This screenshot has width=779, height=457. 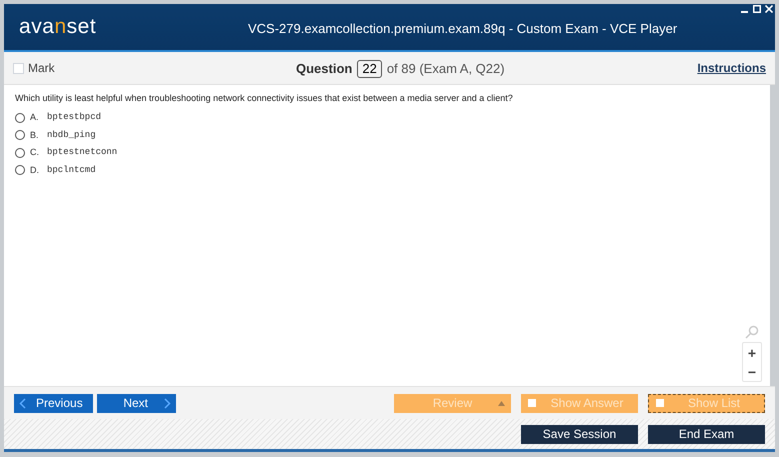 I want to click on scrollbar, so click(x=772, y=235).